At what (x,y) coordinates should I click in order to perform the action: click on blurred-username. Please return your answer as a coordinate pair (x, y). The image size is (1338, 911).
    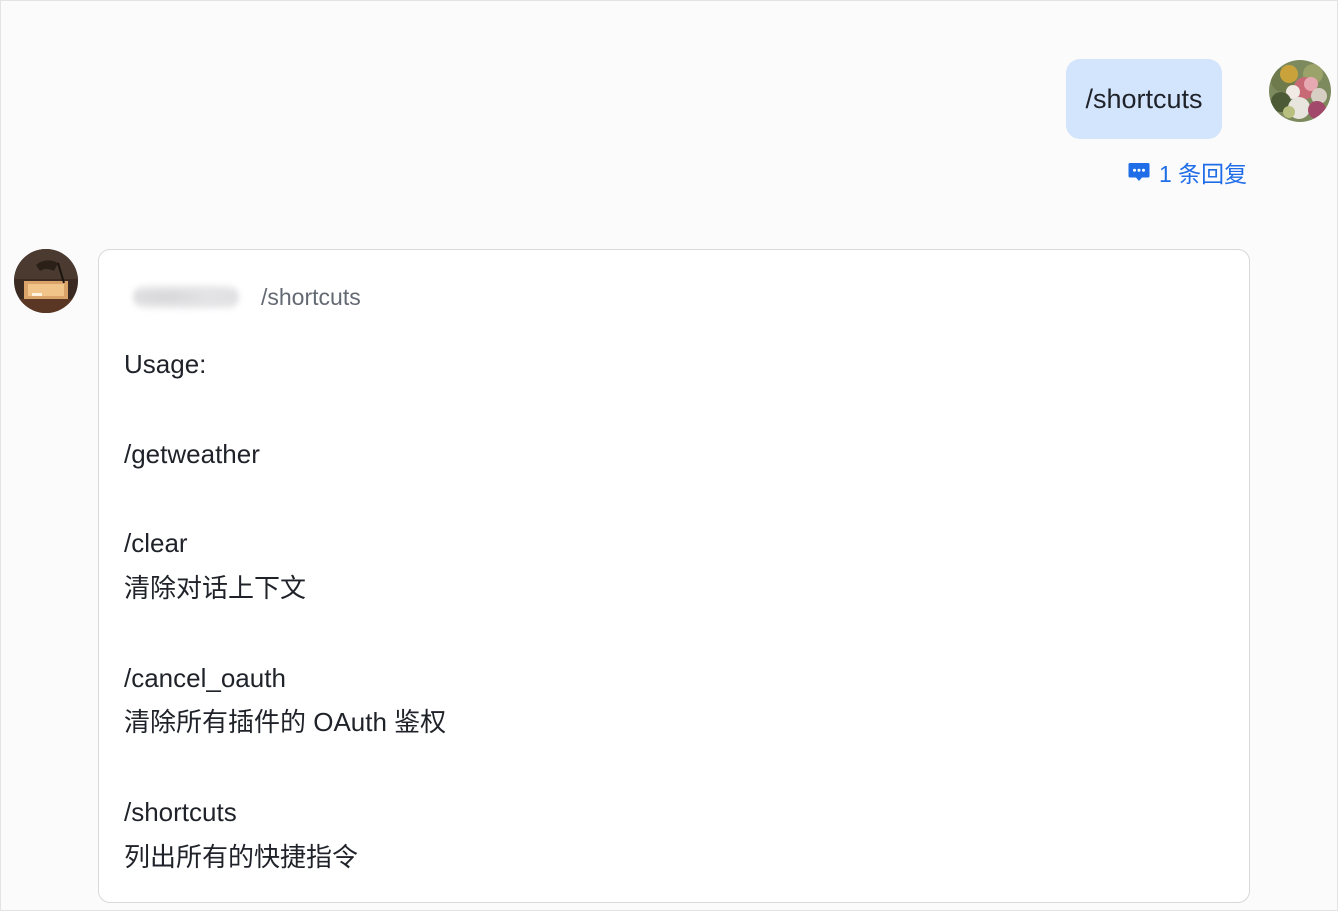
    Looking at the image, I should click on (186, 297).